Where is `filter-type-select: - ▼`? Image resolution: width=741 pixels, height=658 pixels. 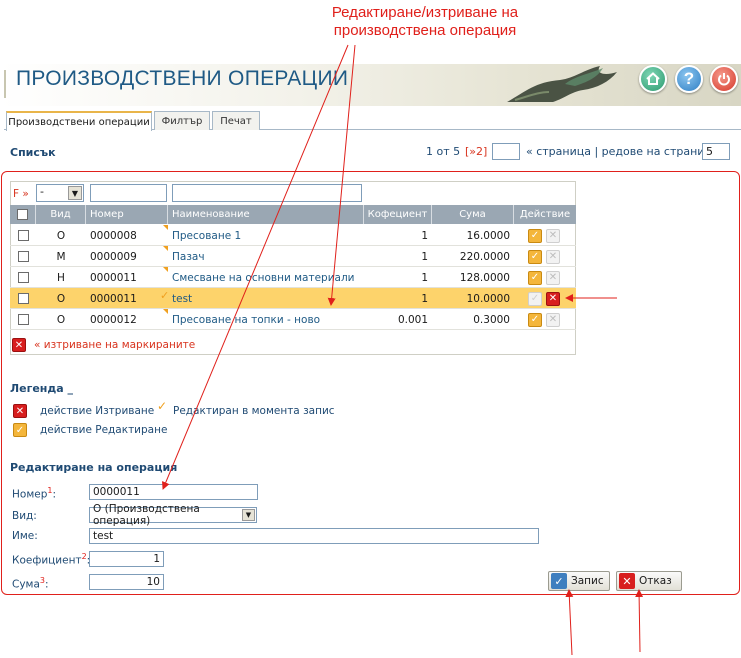
filter-type-select: - ▼ is located at coordinates (60, 193).